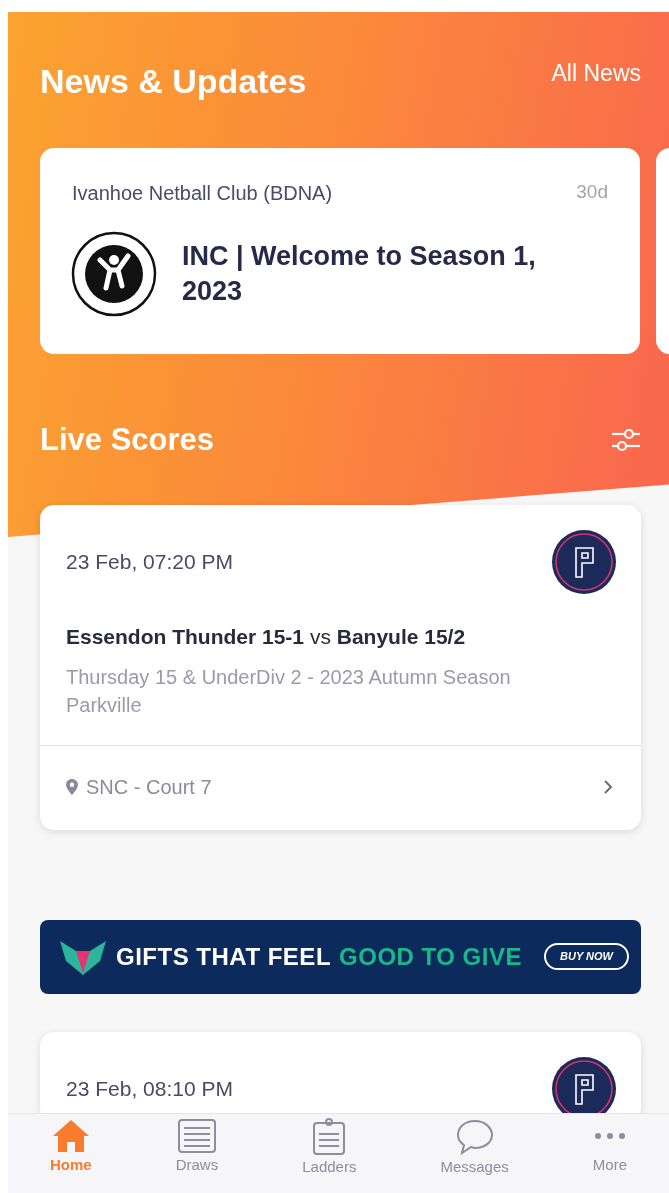 The height and width of the screenshot is (1193, 669). I want to click on match-time: 23 Feb, 08:10 PM, so click(149, 1088).